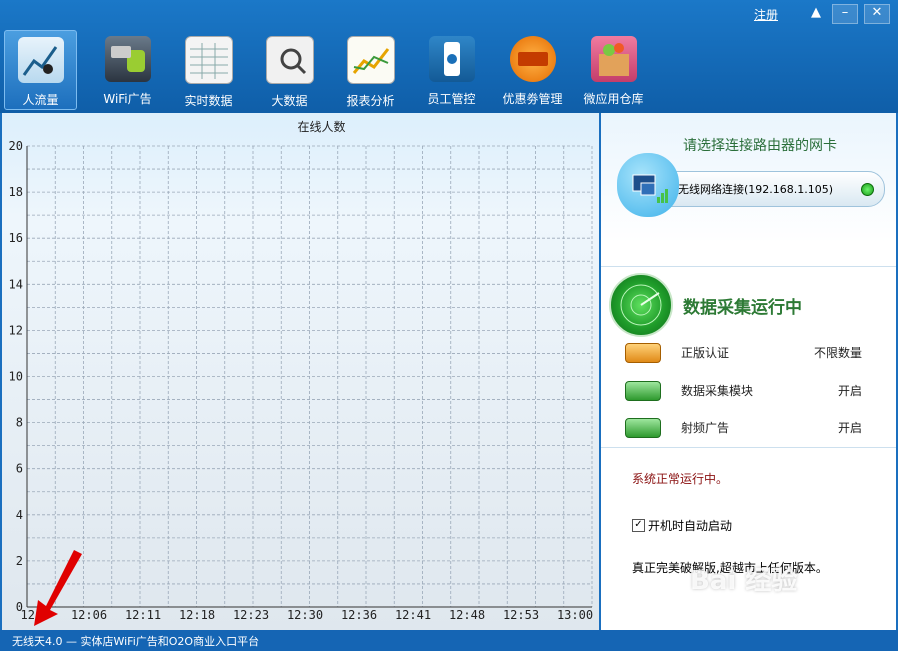 The image size is (898, 651). I want to click on line-chart-icon, so click(40, 60).